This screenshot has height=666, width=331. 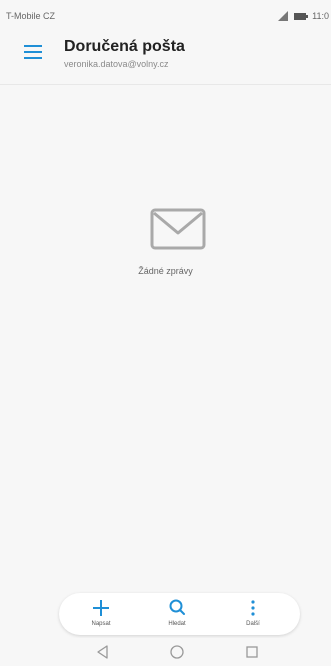 I want to click on more-button: Další, so click(x=253, y=614).